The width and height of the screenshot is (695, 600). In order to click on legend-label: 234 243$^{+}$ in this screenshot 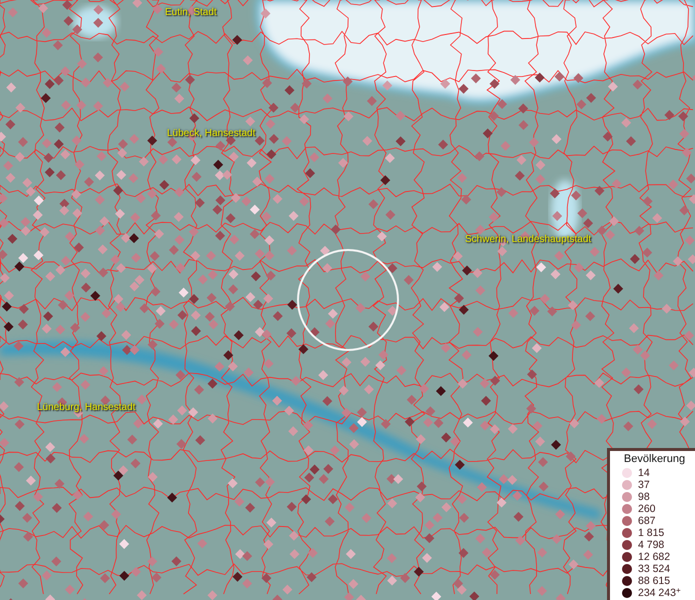, I will do `click(659, 593)`.